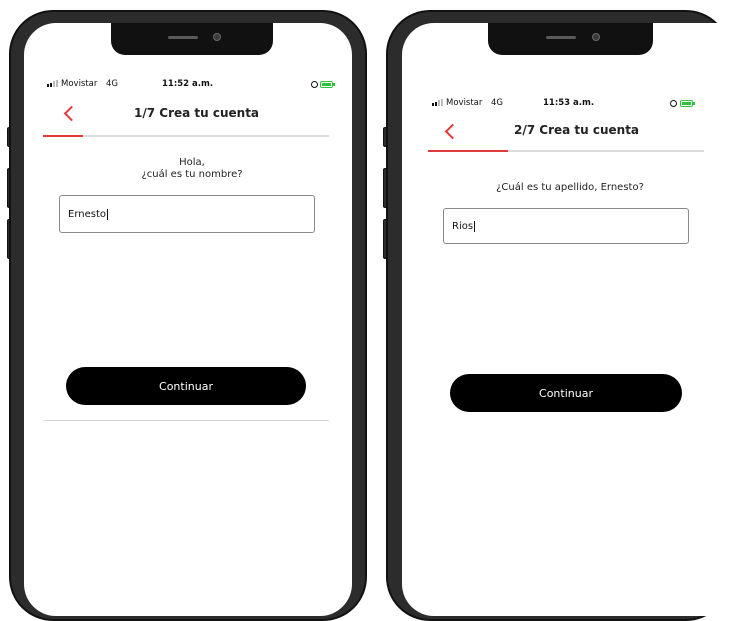 This screenshot has width=730, height=621. What do you see at coordinates (187, 214) in the screenshot?
I see `first-name-input: Ernesto` at bounding box center [187, 214].